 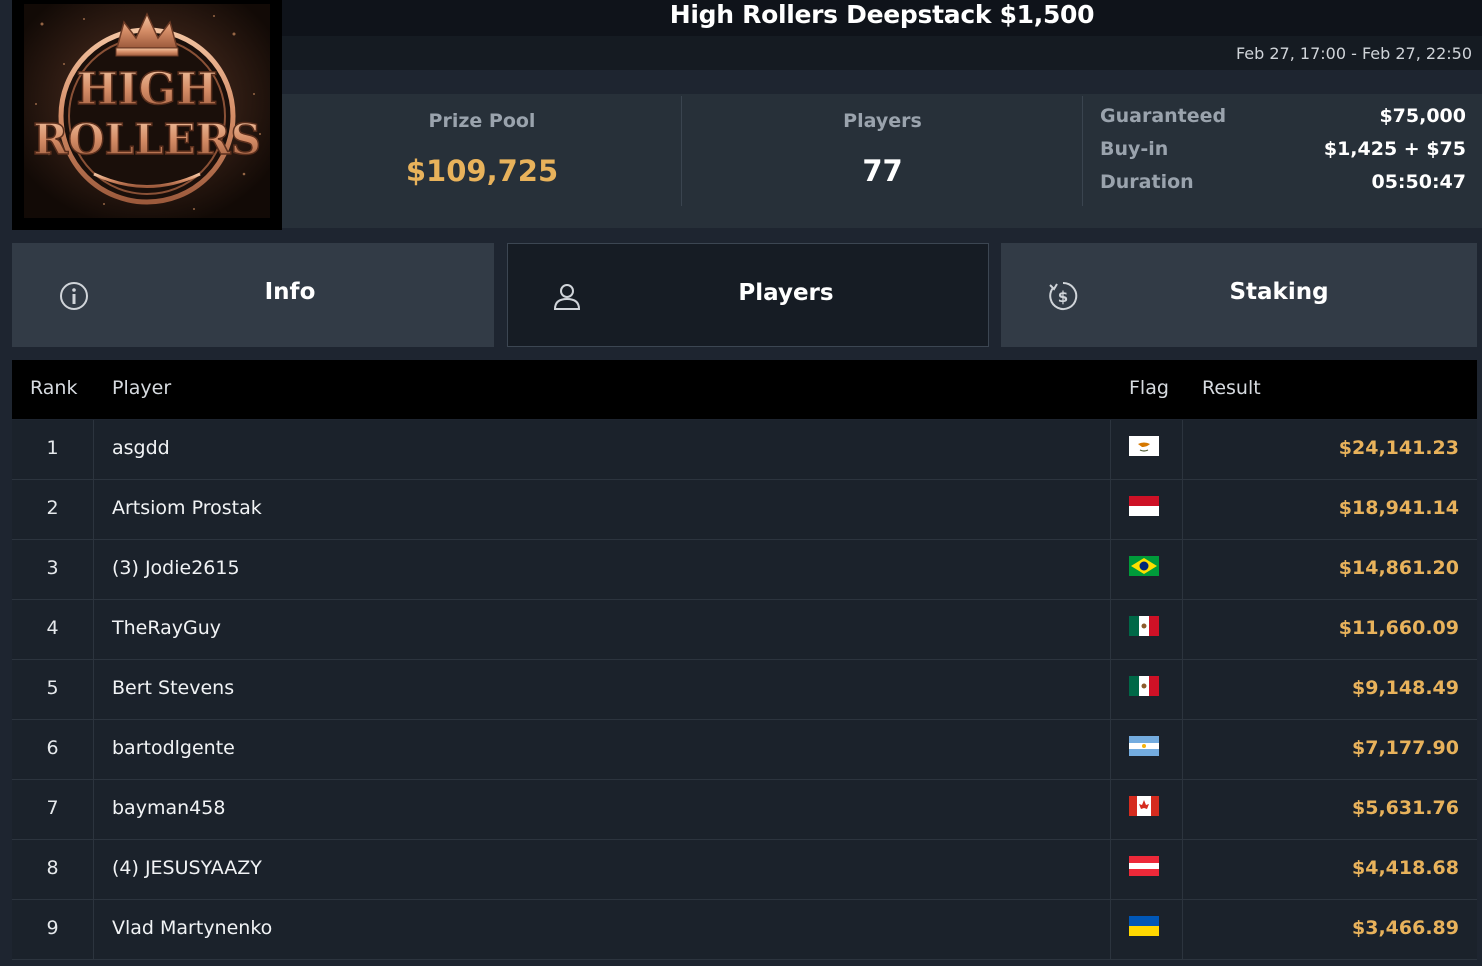 What do you see at coordinates (146, 89) in the screenshot?
I see `svg-text: HIGH` at bounding box center [146, 89].